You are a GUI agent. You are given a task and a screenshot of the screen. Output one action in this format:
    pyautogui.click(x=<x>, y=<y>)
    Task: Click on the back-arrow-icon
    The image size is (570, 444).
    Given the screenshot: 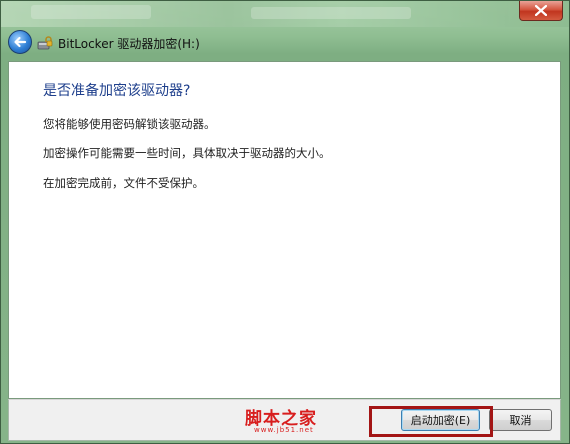 What is the action you would take?
    pyautogui.click(x=20, y=42)
    